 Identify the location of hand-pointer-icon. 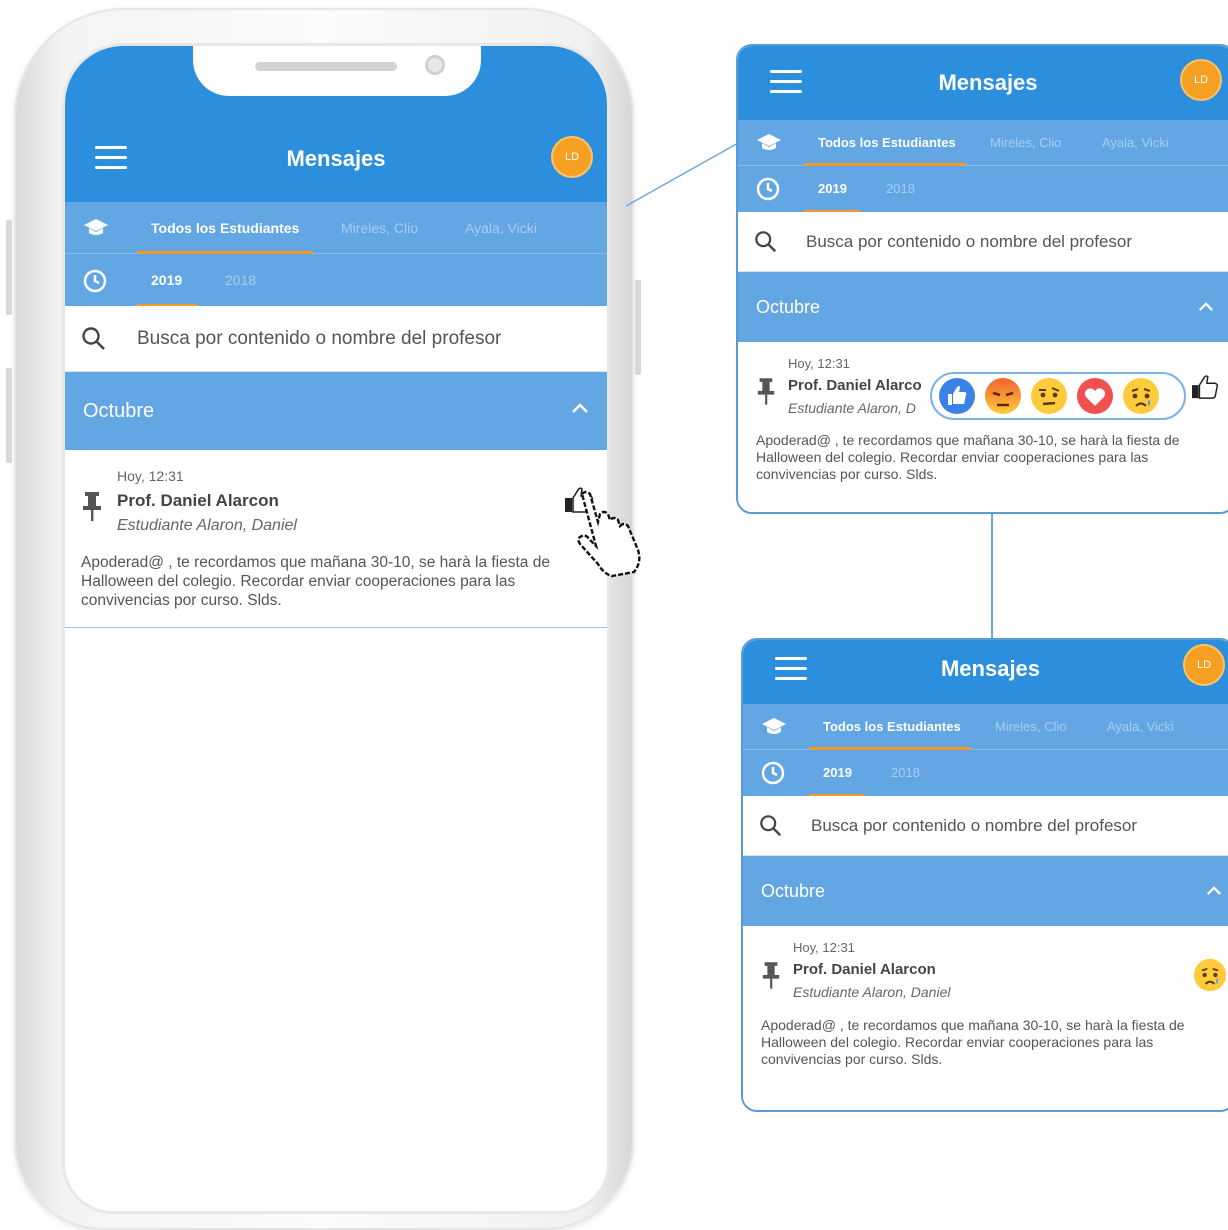
(609, 534).